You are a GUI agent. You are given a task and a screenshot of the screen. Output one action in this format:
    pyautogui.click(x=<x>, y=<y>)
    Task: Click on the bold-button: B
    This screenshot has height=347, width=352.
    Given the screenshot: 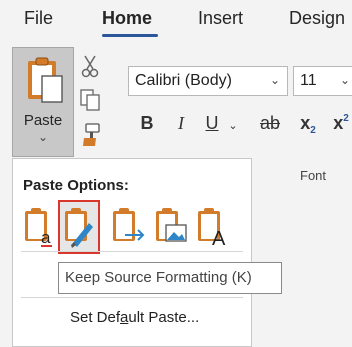 What is the action you would take?
    pyautogui.click(x=147, y=127)
    